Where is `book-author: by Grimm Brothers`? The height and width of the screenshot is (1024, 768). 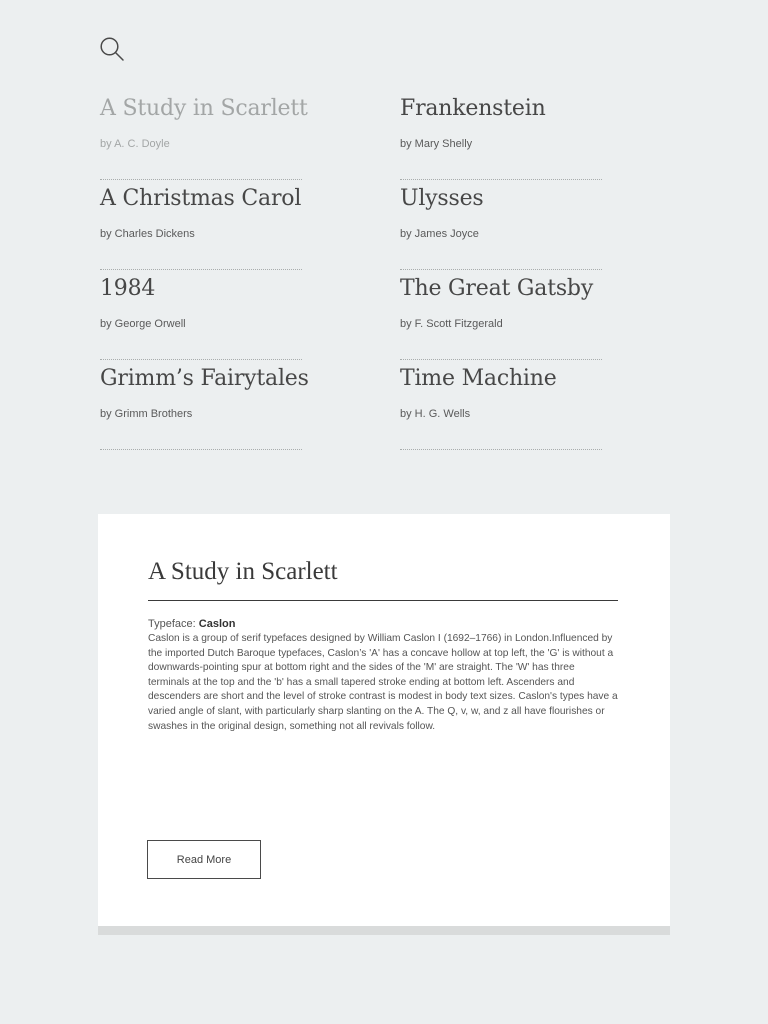 book-author: by Grimm Brothers is located at coordinates (146, 414).